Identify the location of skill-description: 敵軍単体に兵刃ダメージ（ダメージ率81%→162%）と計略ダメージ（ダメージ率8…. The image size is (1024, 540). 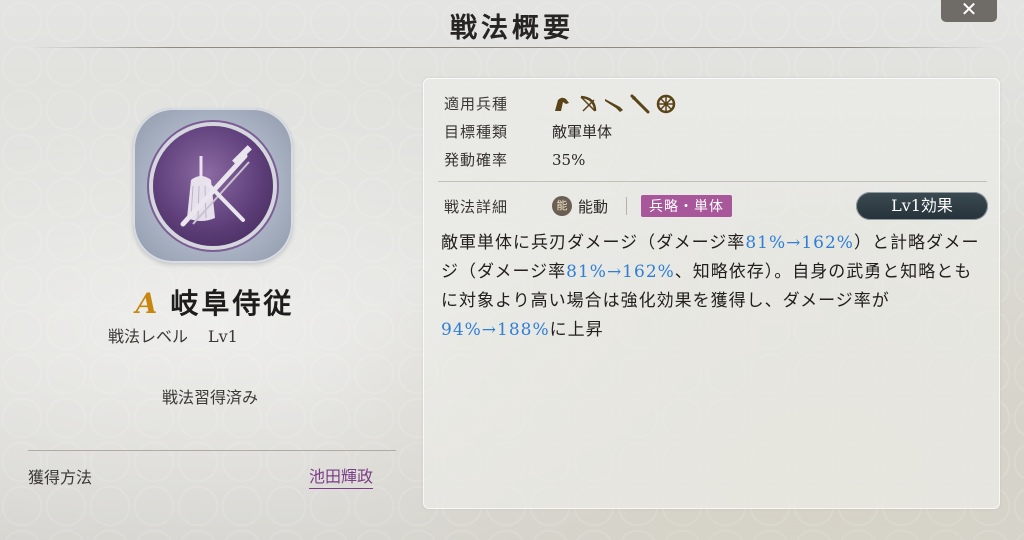
(713, 287).